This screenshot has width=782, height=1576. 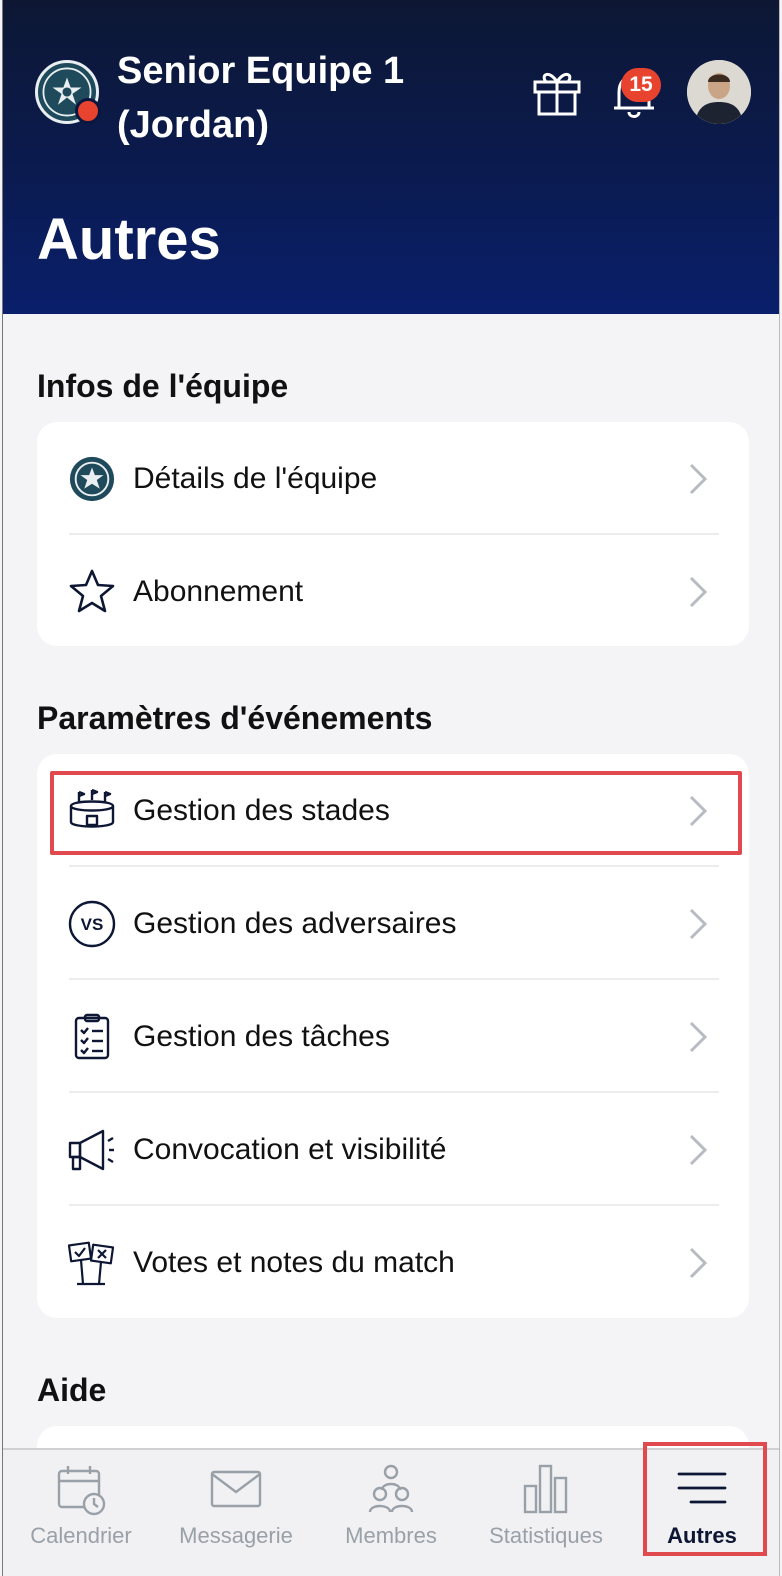 I want to click on menu-item-label: Convocation et visibilité, so click(x=290, y=1149).